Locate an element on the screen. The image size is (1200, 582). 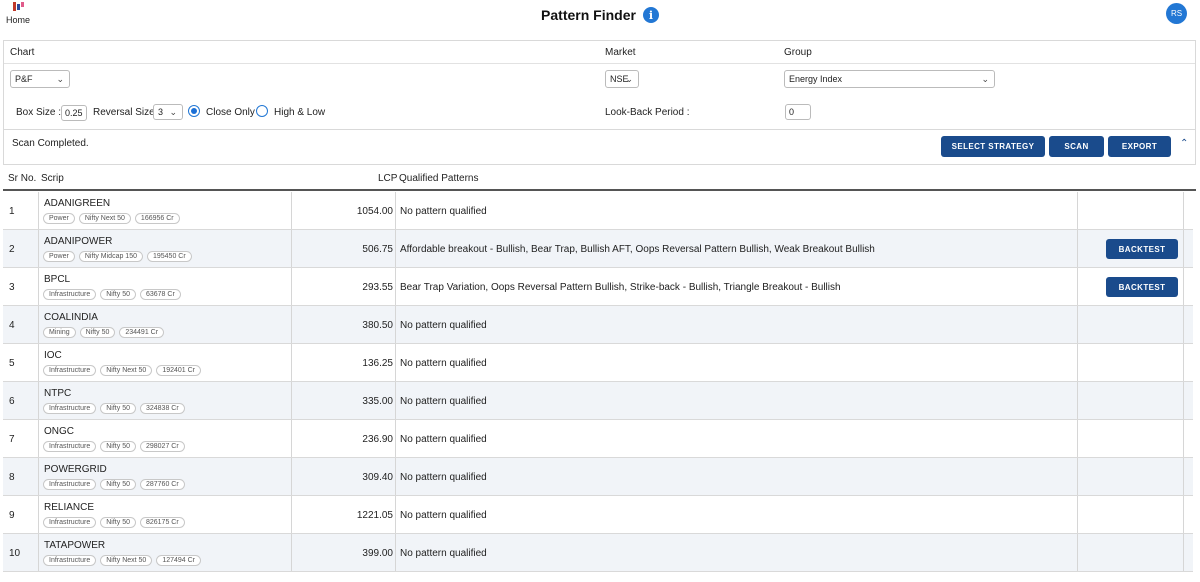
col-sr-no: Sr No. is located at coordinates (22, 178).